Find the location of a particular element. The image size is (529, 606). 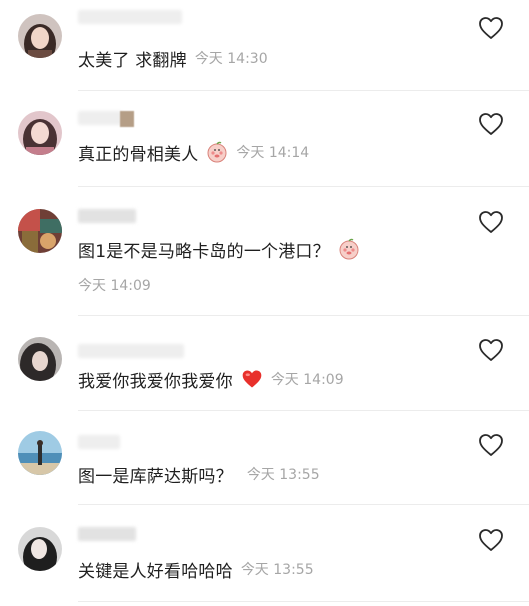

avatar-beach-icon is located at coordinates (40, 453).